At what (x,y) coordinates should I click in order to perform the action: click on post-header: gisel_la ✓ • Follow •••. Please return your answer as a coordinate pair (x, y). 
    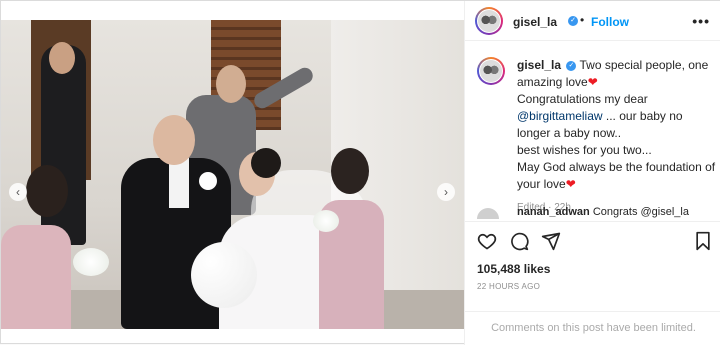
    Looking at the image, I should click on (592, 21).